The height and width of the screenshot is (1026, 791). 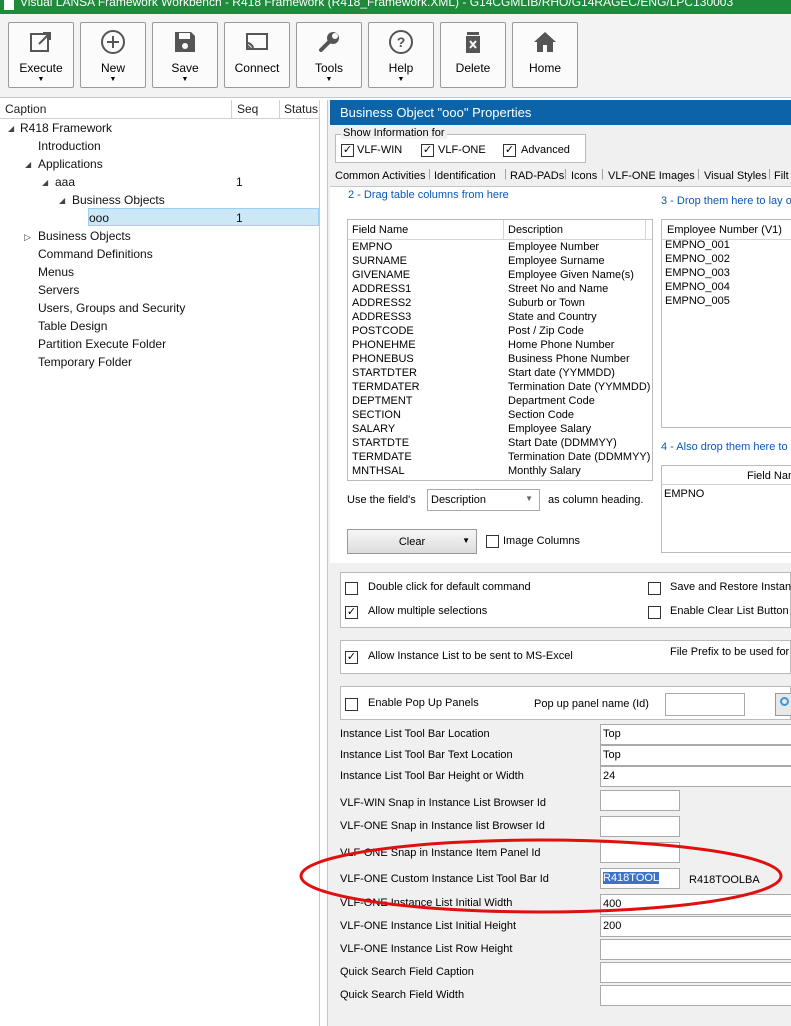 What do you see at coordinates (579, 387) in the screenshot?
I see `field-description-cell: Termination Date (YYMMDD)` at bounding box center [579, 387].